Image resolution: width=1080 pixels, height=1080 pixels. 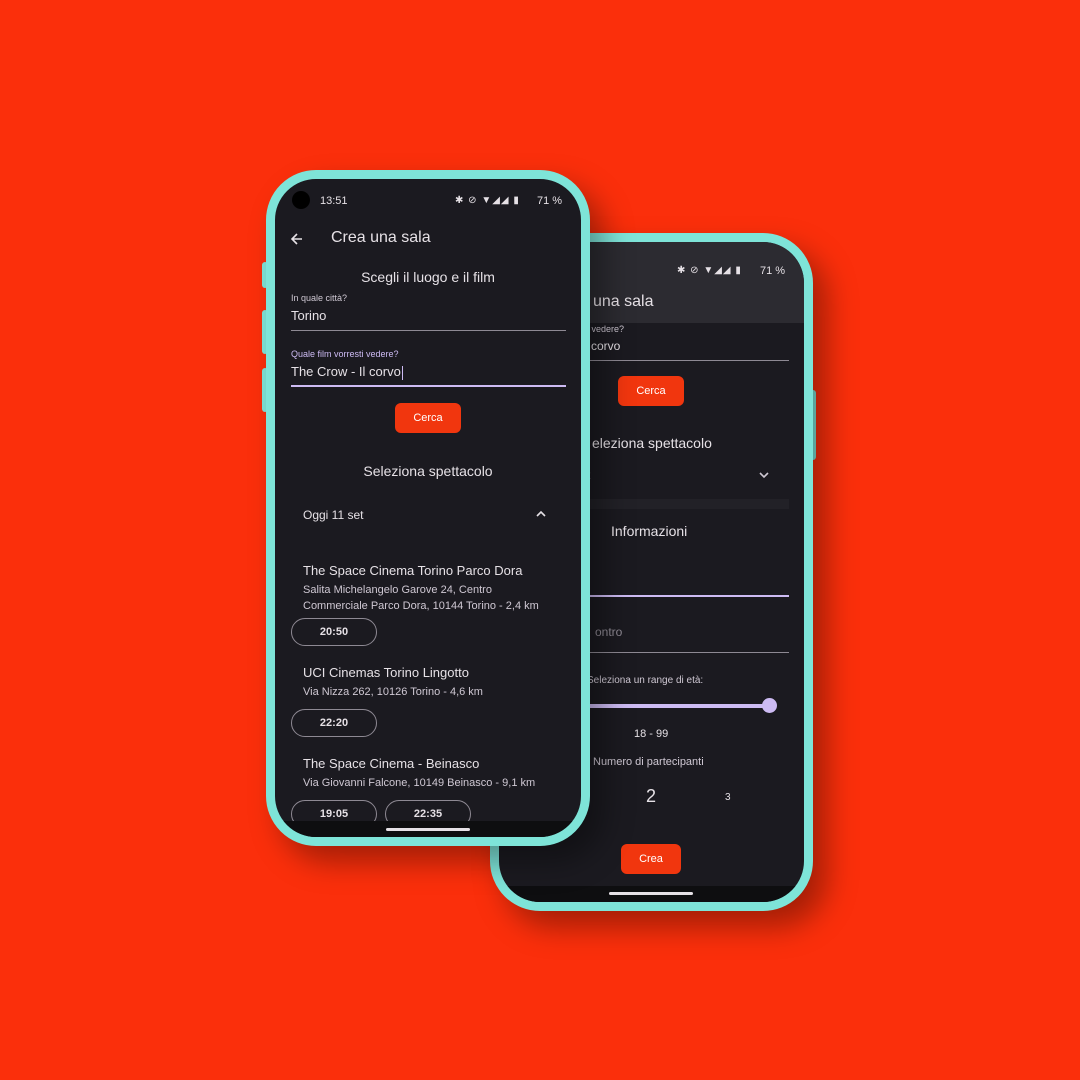 I want to click on front-nav-bar, so click(x=428, y=829).